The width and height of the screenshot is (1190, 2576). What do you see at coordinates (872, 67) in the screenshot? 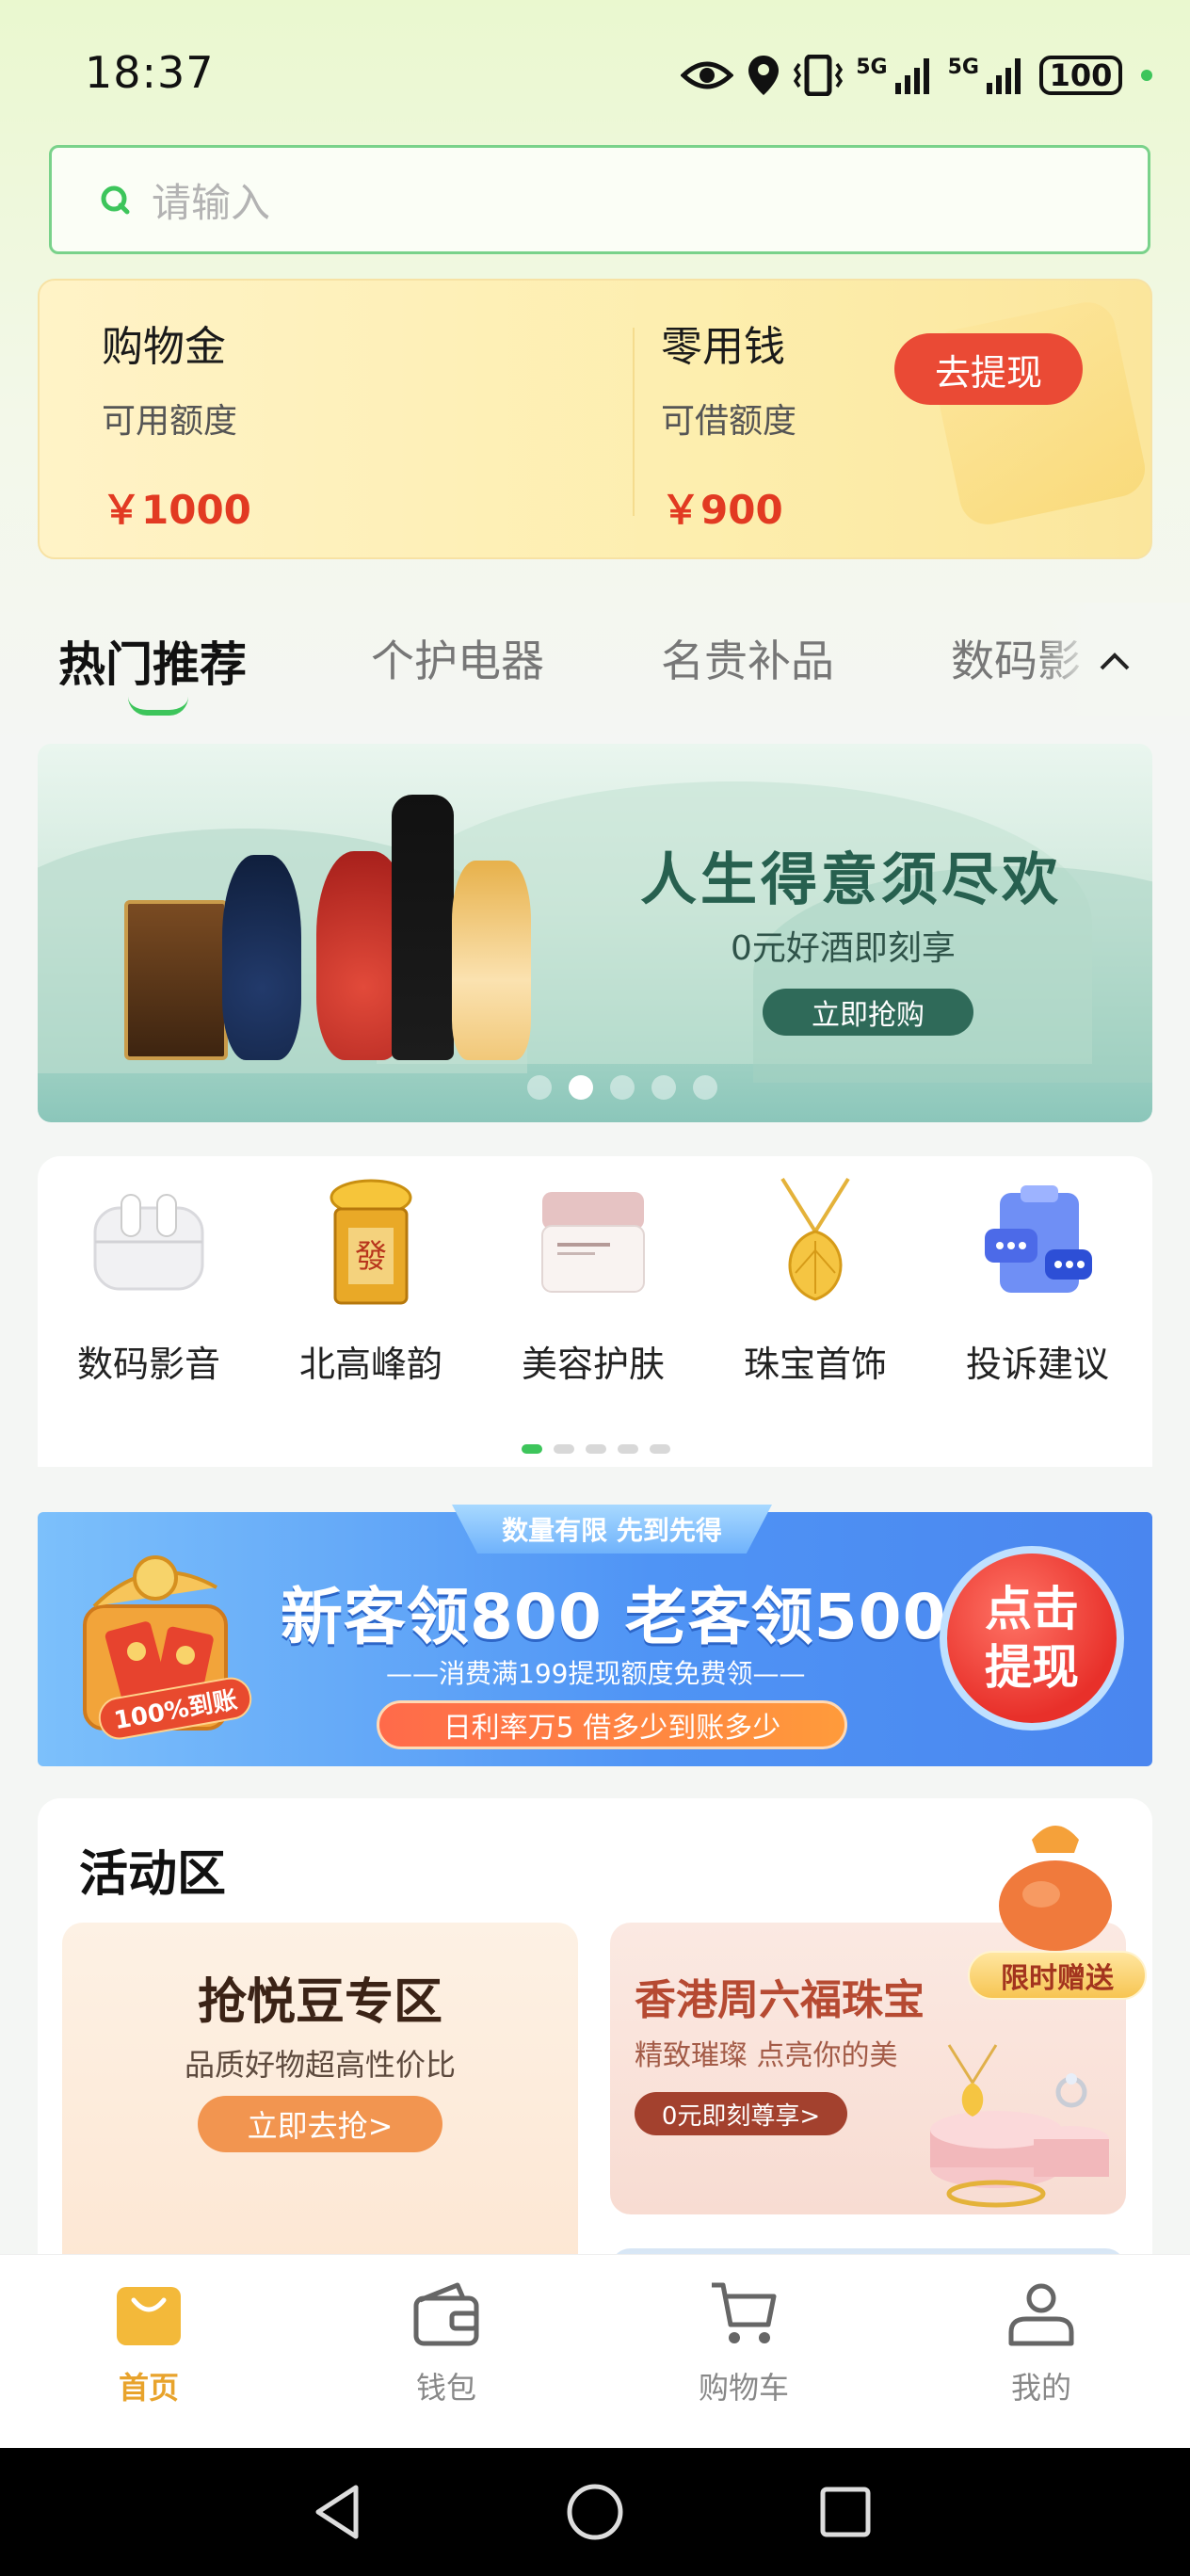
I see `network-type-1: 5G` at bounding box center [872, 67].